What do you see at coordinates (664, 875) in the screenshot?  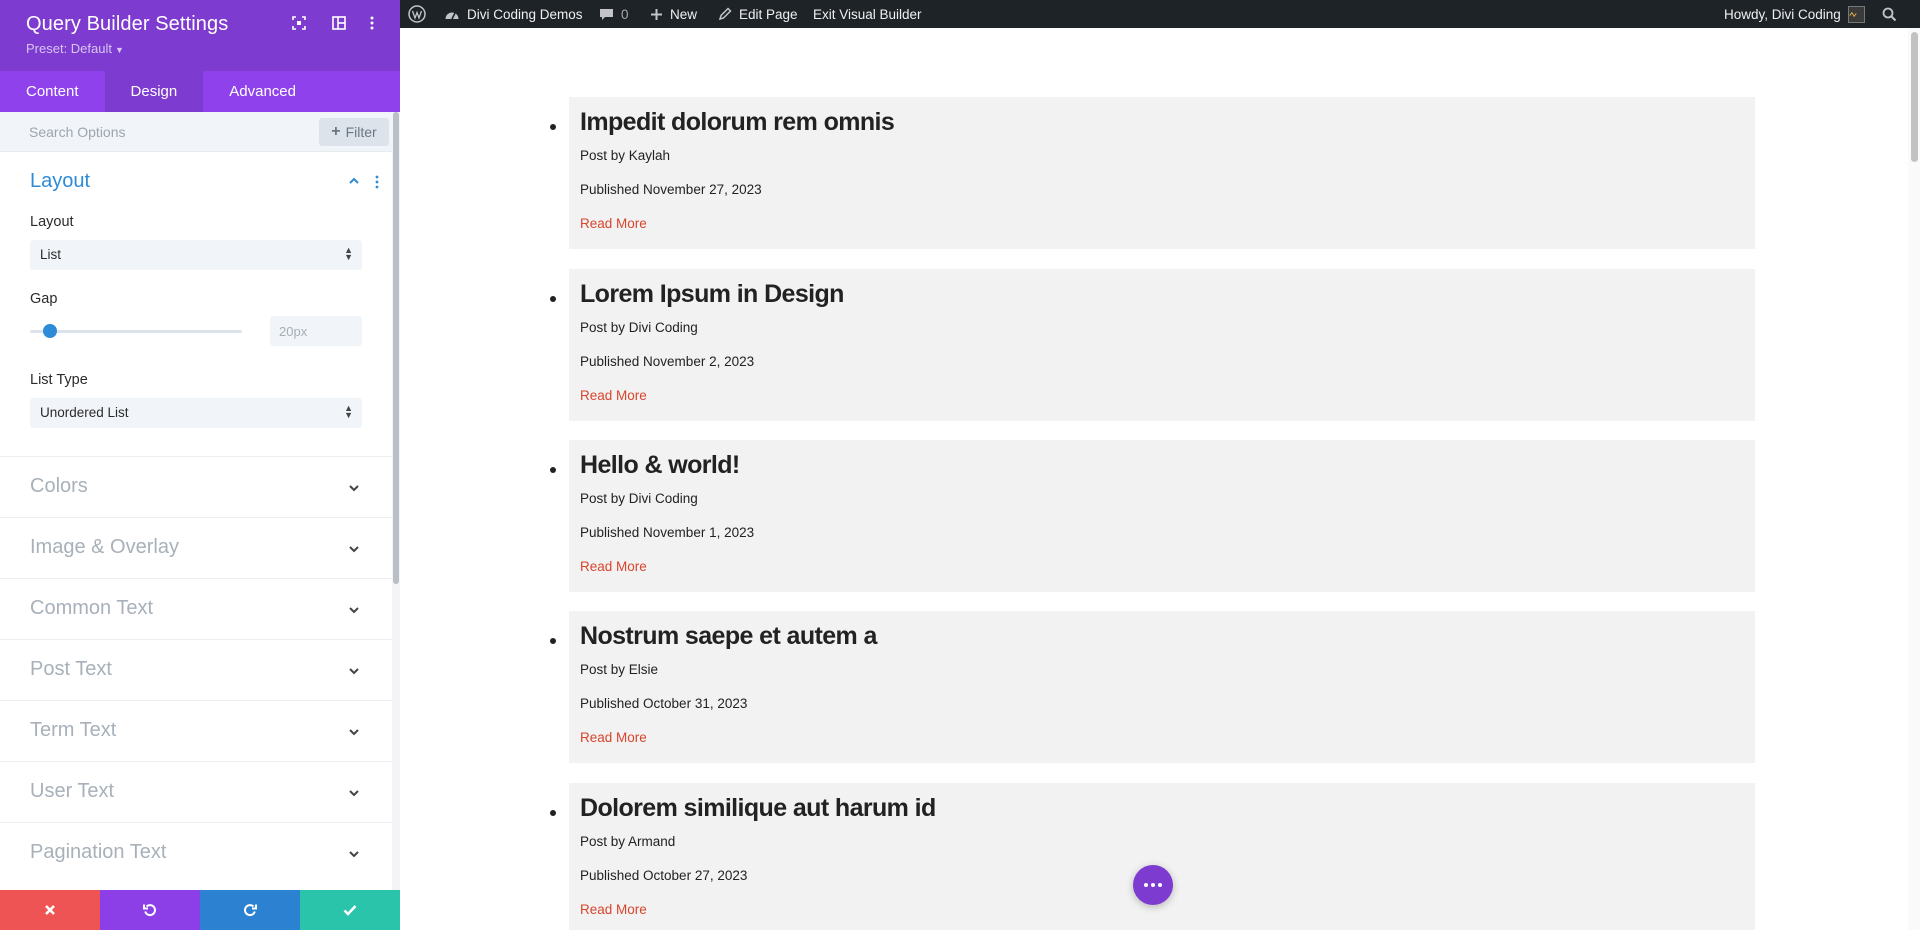 I see `post-date: Published October 27, 2023` at bounding box center [664, 875].